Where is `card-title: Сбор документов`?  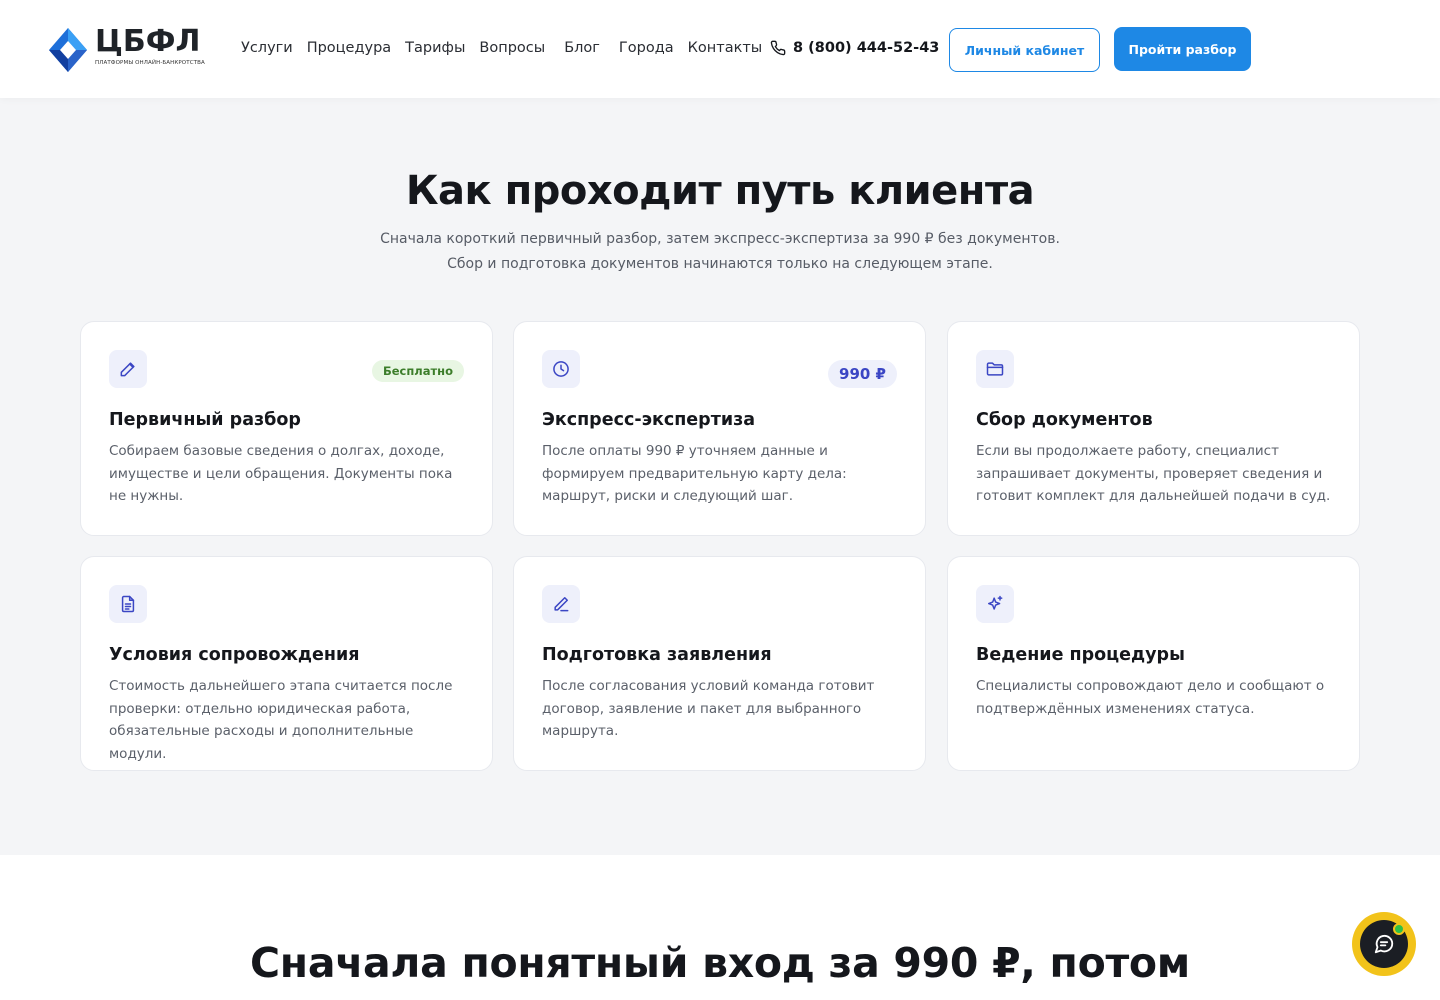 card-title: Сбор документов is located at coordinates (1064, 420).